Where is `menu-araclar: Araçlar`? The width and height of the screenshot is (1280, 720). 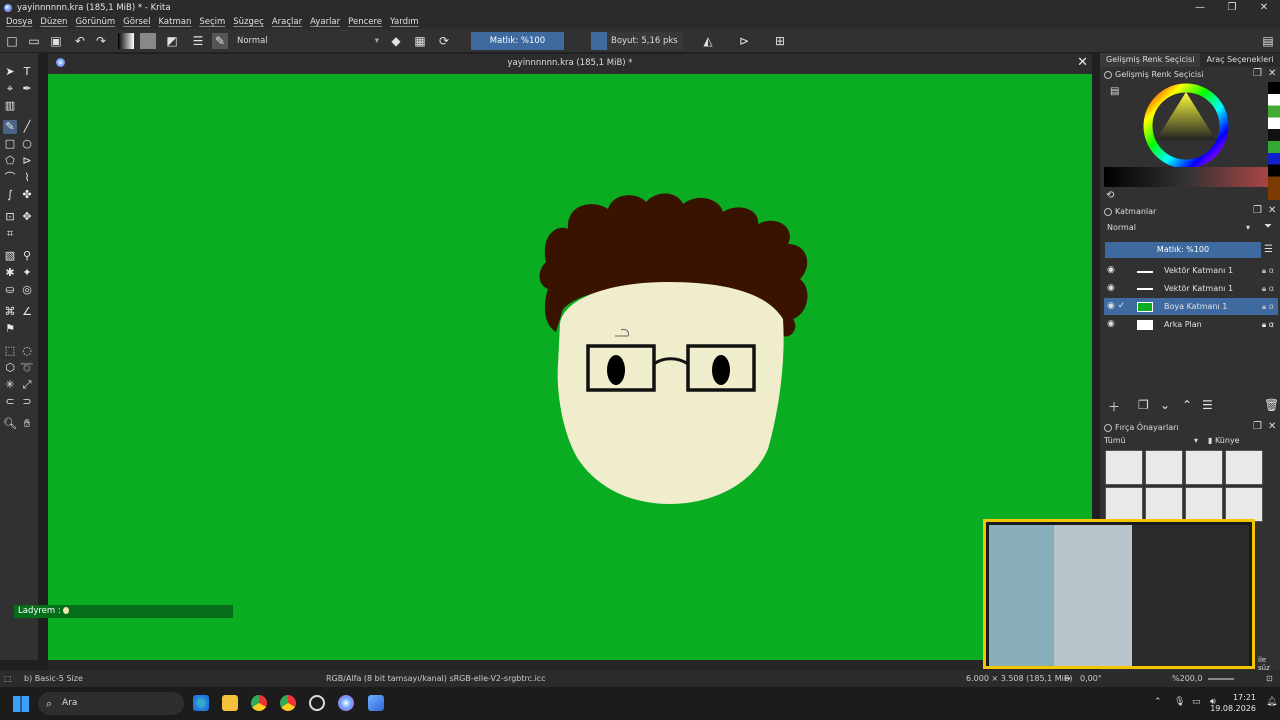 menu-araclar: Araçlar is located at coordinates (287, 22).